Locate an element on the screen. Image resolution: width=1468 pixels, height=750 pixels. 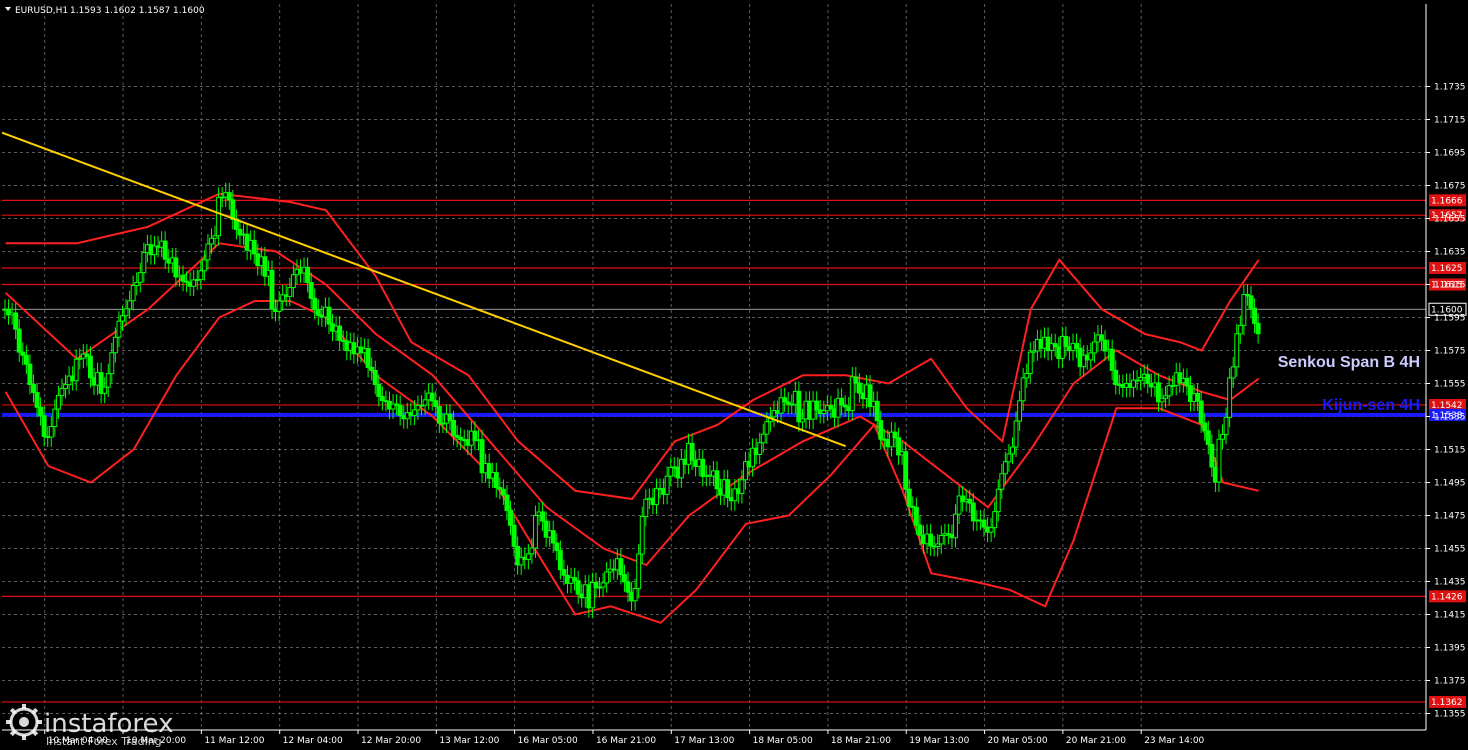
price-tick-label: 1.1435 is located at coordinates (1450, 583).